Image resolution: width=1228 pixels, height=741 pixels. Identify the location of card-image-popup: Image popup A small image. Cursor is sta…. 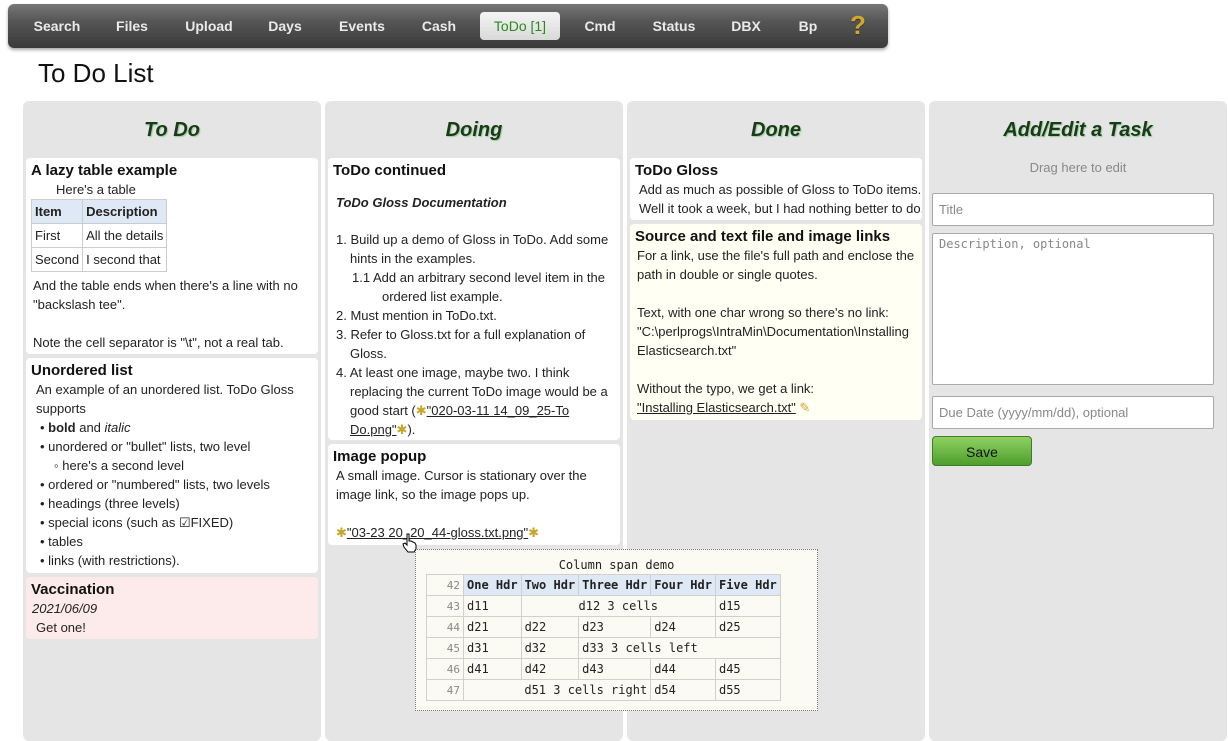
(474, 494).